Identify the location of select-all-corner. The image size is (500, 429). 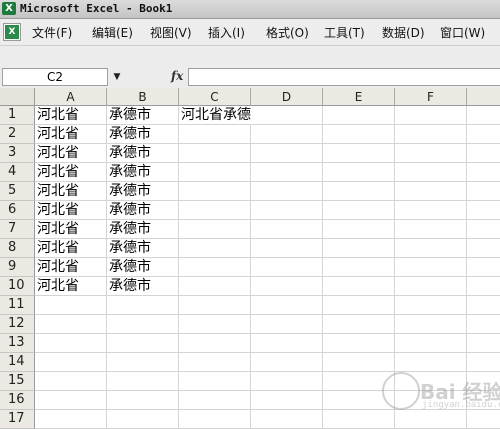
(17, 97).